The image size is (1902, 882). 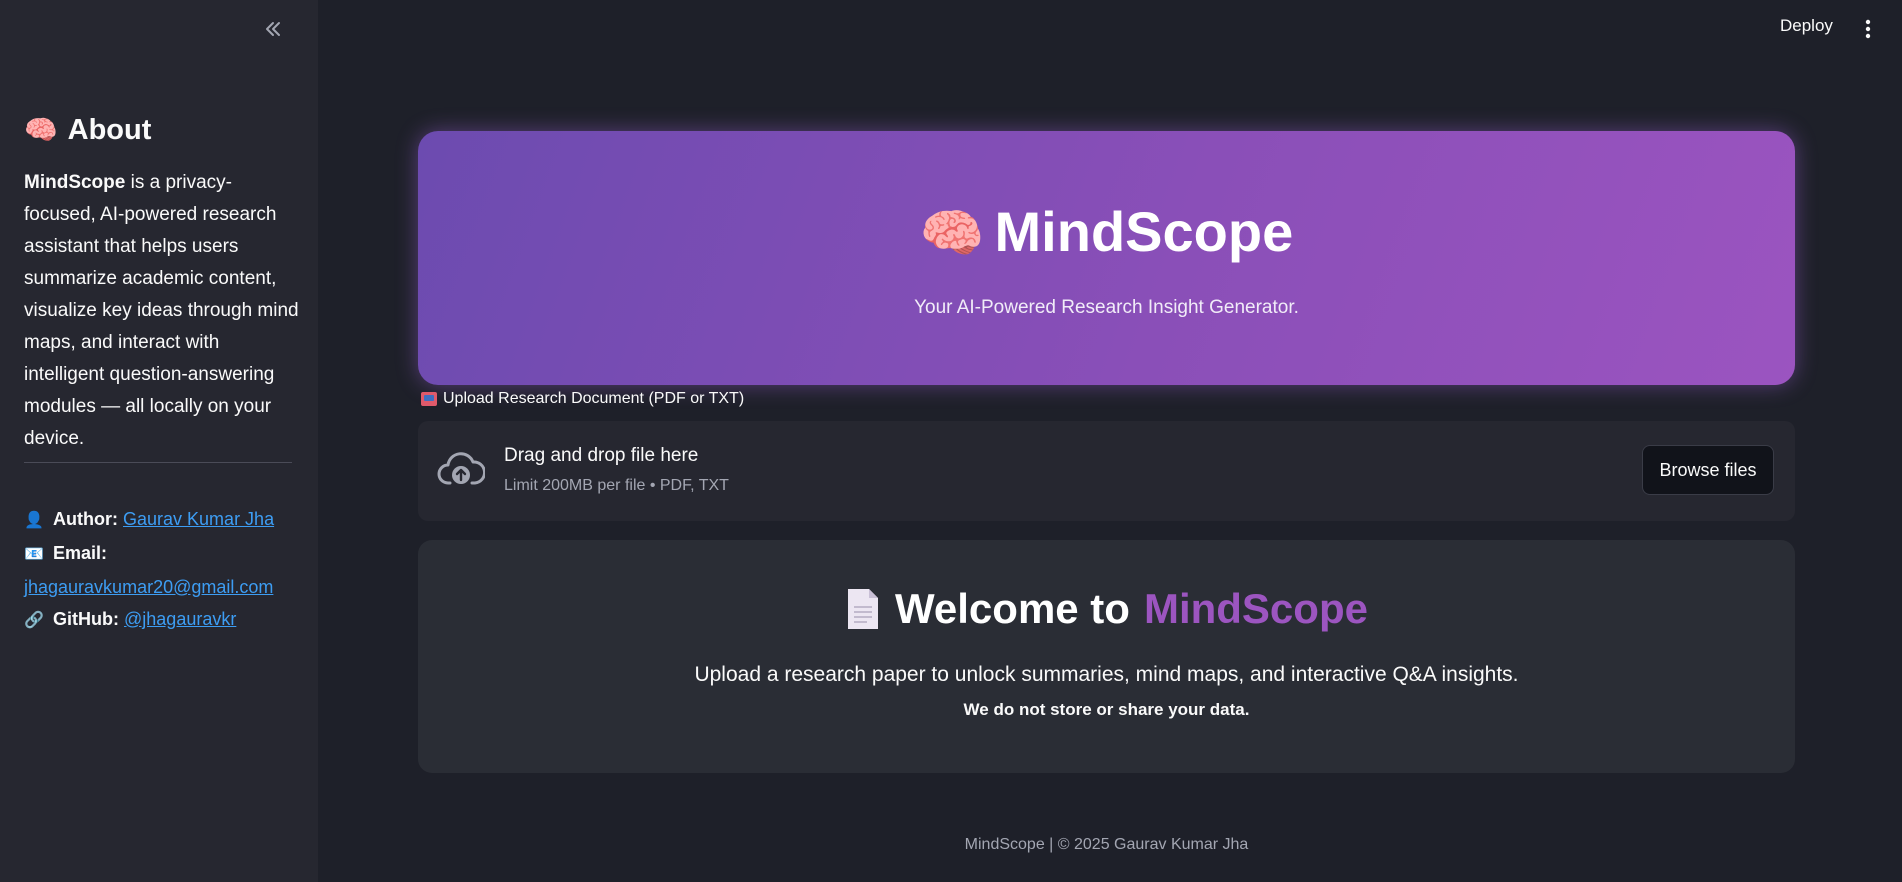 I want to click on dropzone-title: Drag and drop file here, so click(x=601, y=455).